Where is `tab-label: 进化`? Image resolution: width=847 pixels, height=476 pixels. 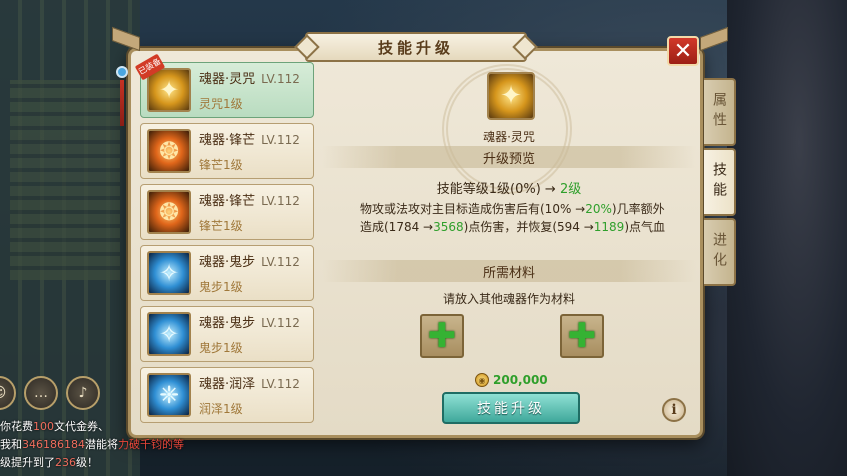
tab-label: 进化 is located at coordinates (719, 252).